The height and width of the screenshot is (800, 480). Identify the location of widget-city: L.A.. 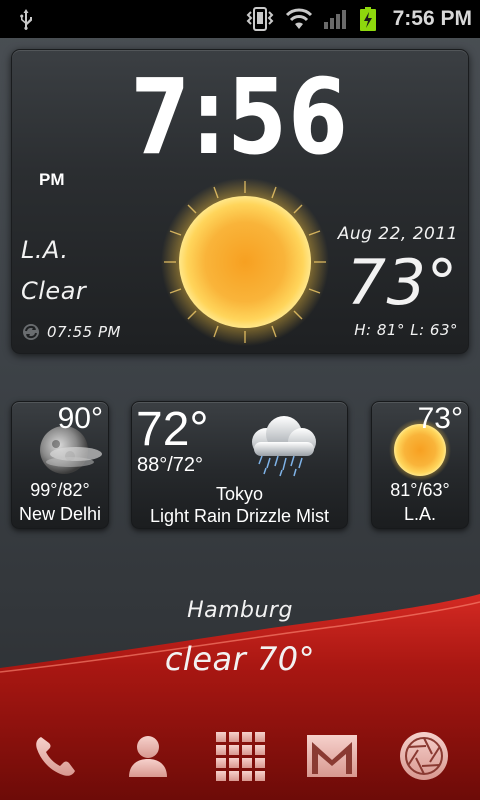
(420, 514).